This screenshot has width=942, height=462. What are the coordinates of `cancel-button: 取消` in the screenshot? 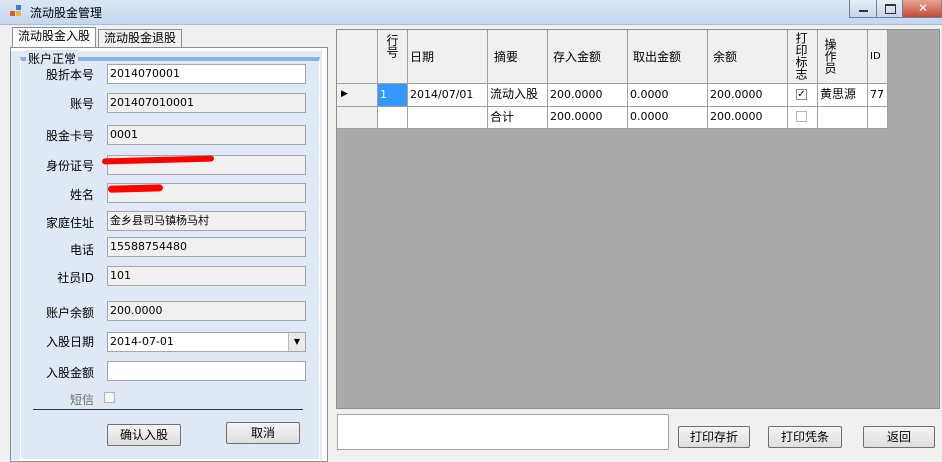 It's located at (263, 433).